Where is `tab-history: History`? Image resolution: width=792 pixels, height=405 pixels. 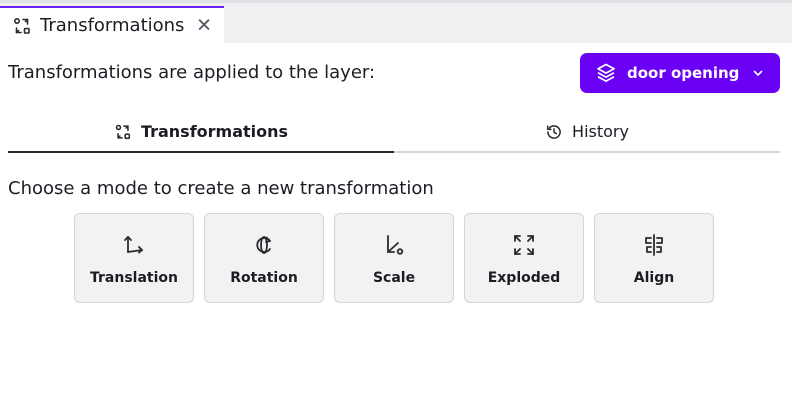 tab-history: History is located at coordinates (587, 132).